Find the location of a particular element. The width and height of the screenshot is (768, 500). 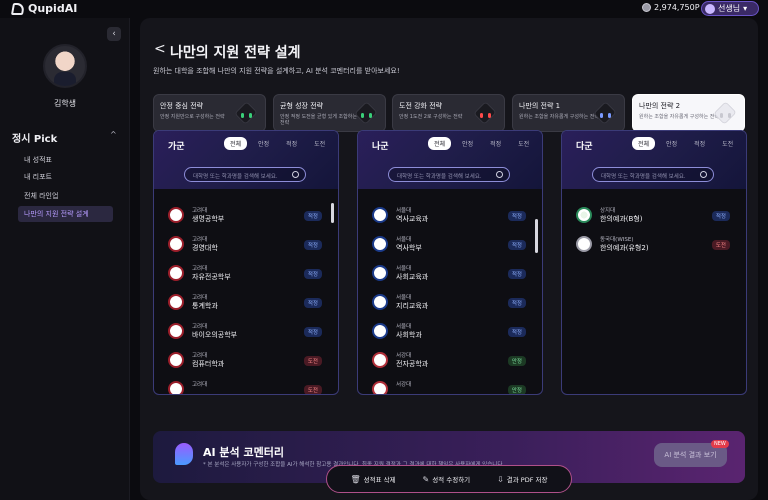

points-value: 2,974,750P is located at coordinates (677, 7).